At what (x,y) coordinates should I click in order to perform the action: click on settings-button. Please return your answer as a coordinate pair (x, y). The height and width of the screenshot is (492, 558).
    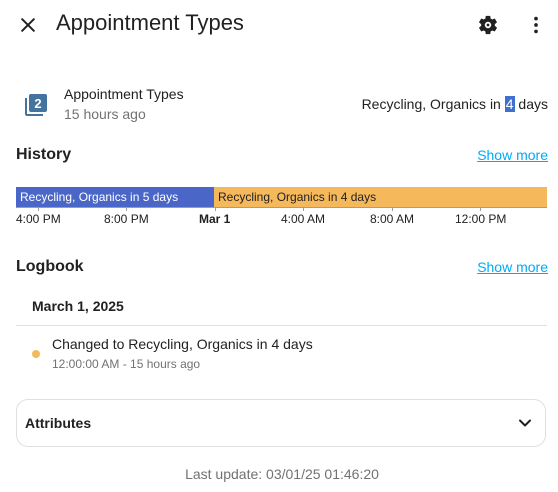
    Looking at the image, I should click on (488, 25).